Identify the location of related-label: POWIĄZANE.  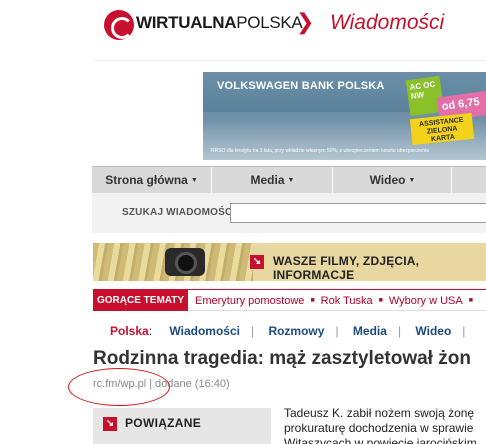
(163, 423).